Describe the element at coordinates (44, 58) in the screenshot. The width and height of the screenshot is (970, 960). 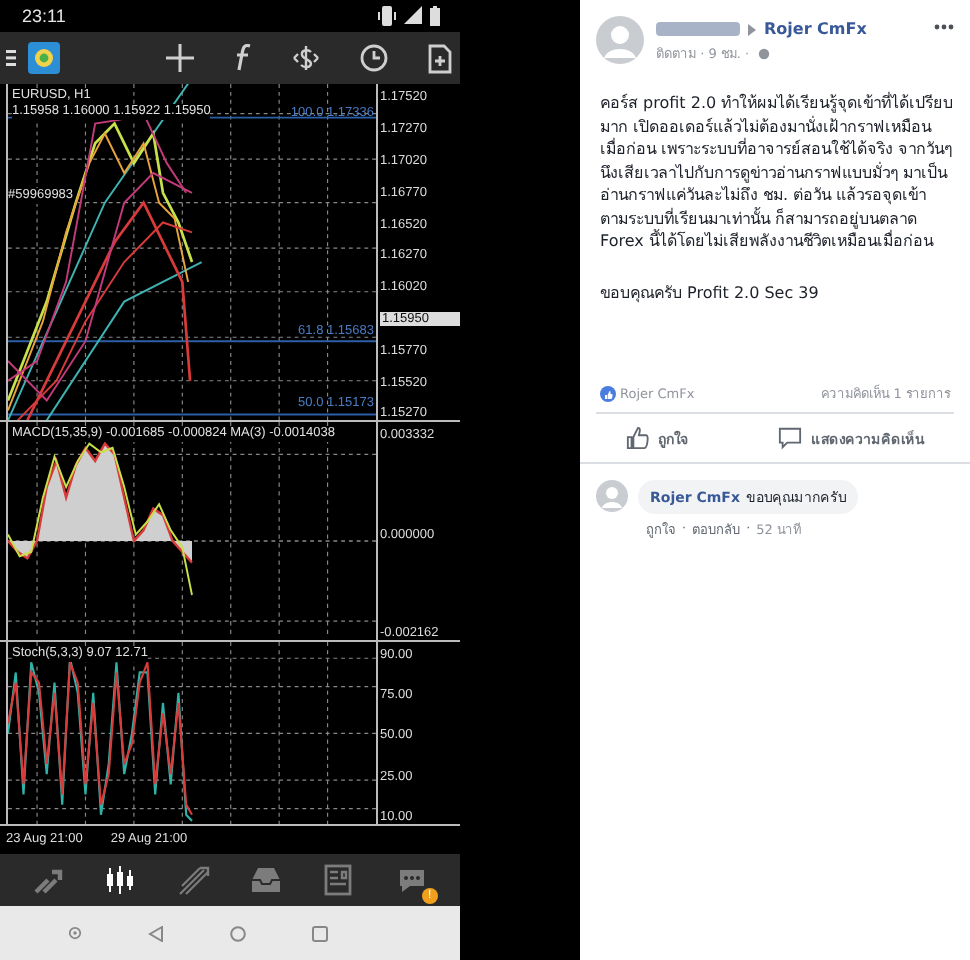
I see `app-logo-icon` at that location.